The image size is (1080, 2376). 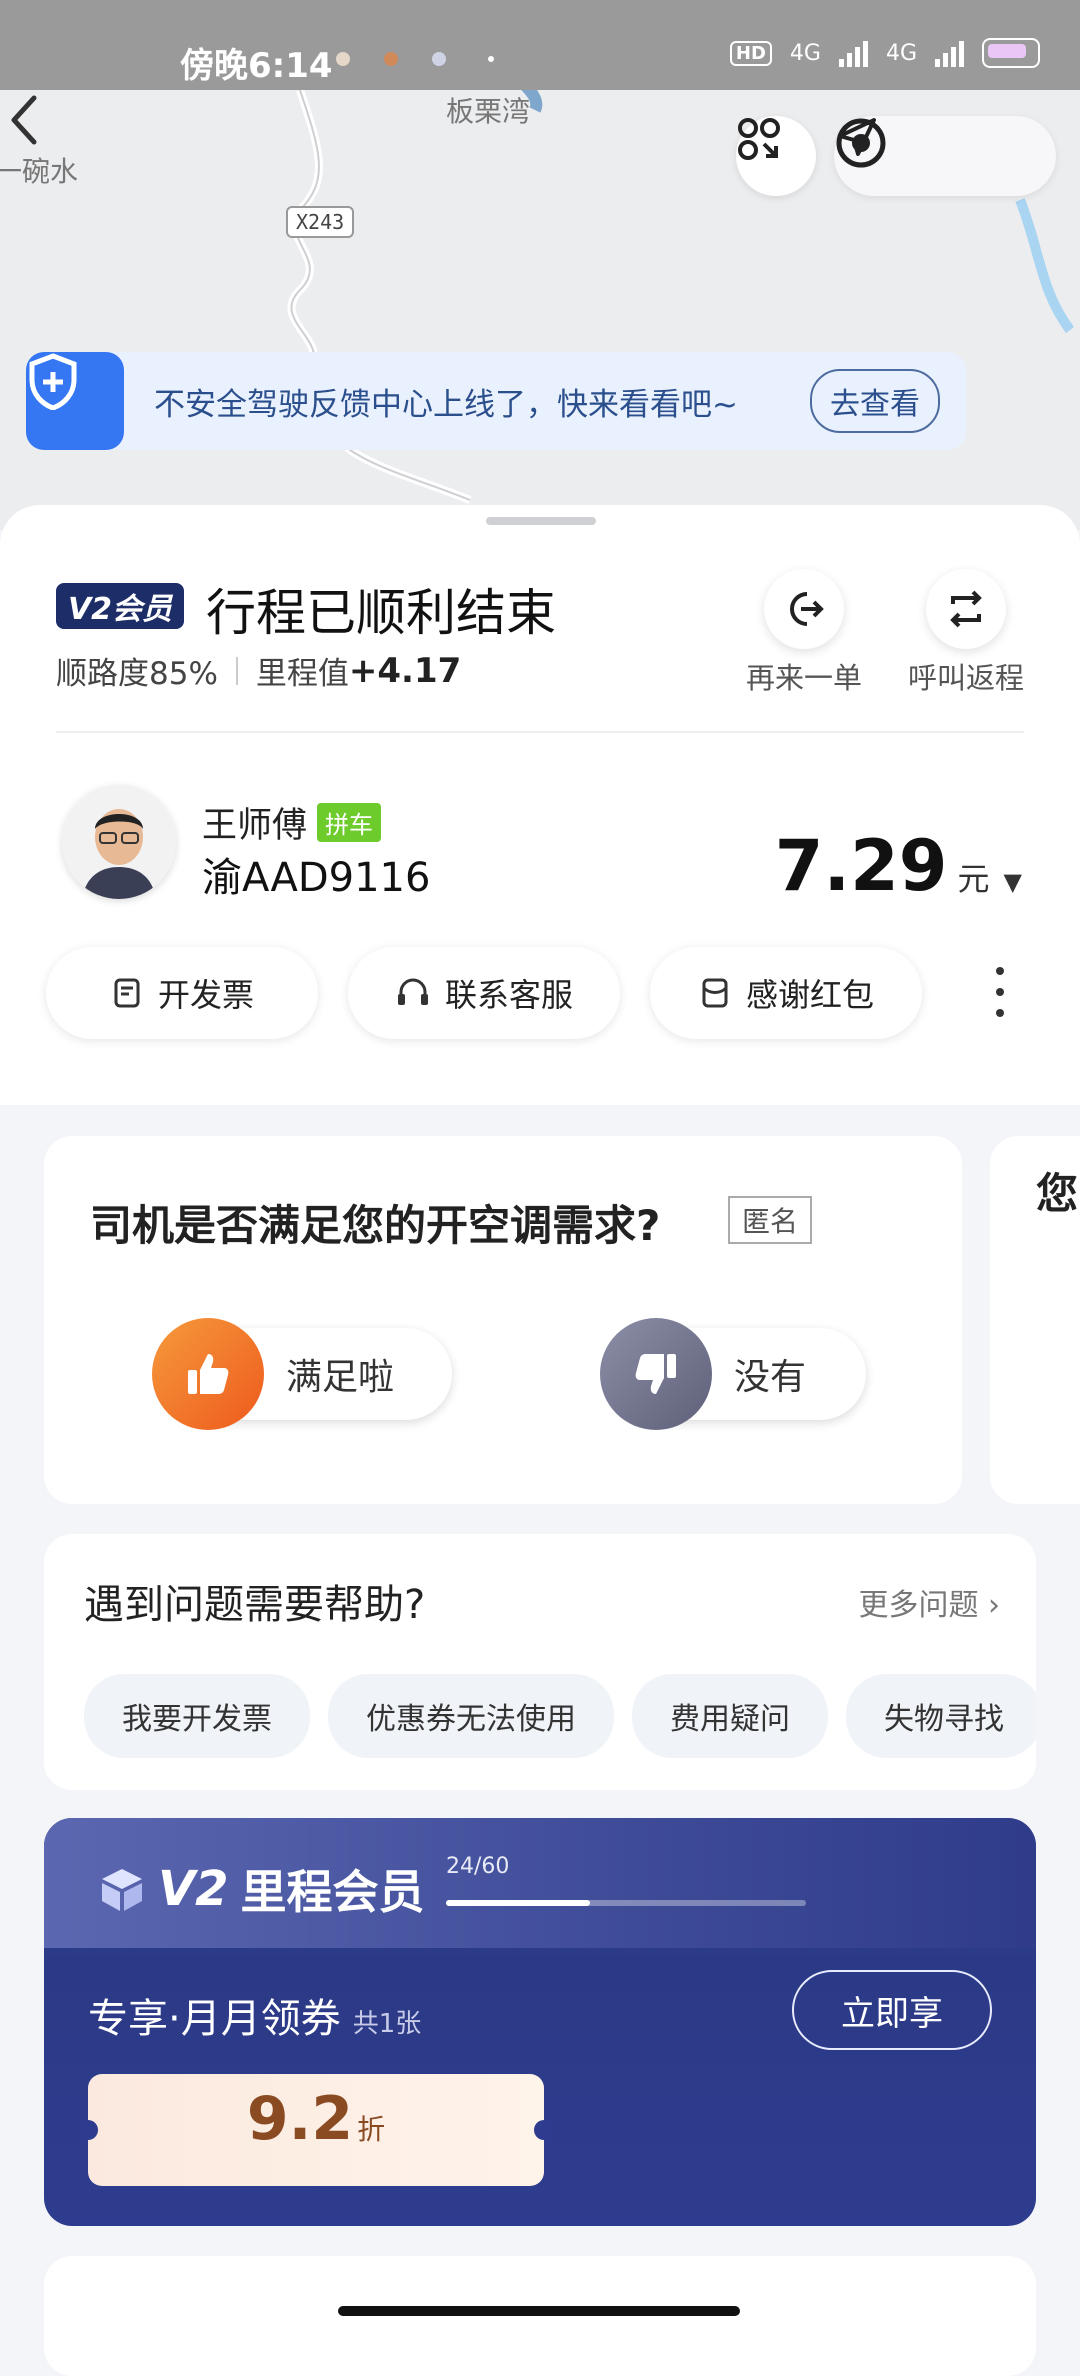 I want to click on shield-icon, so click(x=75, y=401).